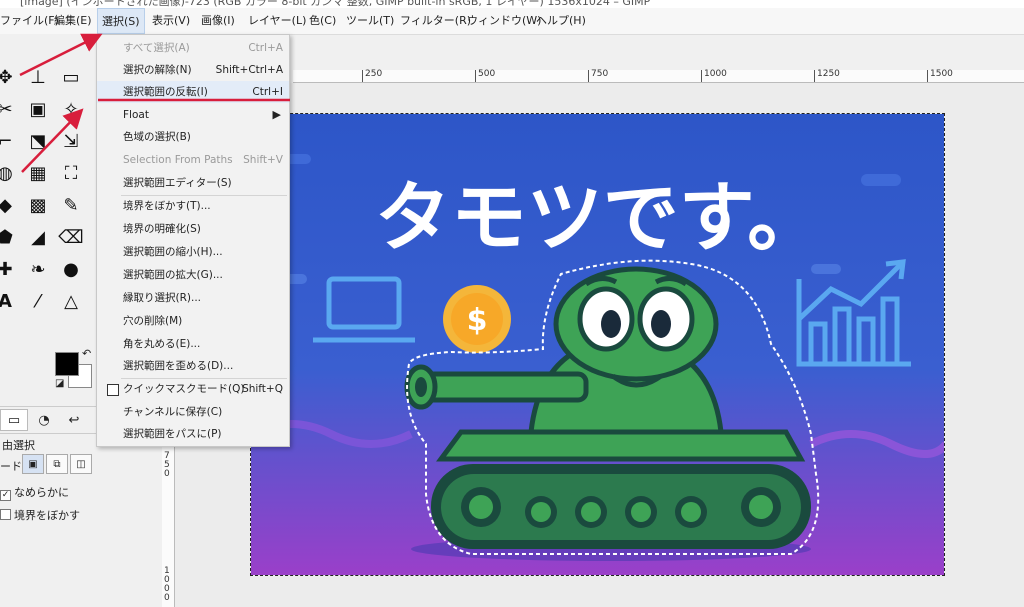 Image resolution: width=1024 pixels, height=607 pixels. I want to click on arrow-to-select-menu-icon, so click(61, 55).